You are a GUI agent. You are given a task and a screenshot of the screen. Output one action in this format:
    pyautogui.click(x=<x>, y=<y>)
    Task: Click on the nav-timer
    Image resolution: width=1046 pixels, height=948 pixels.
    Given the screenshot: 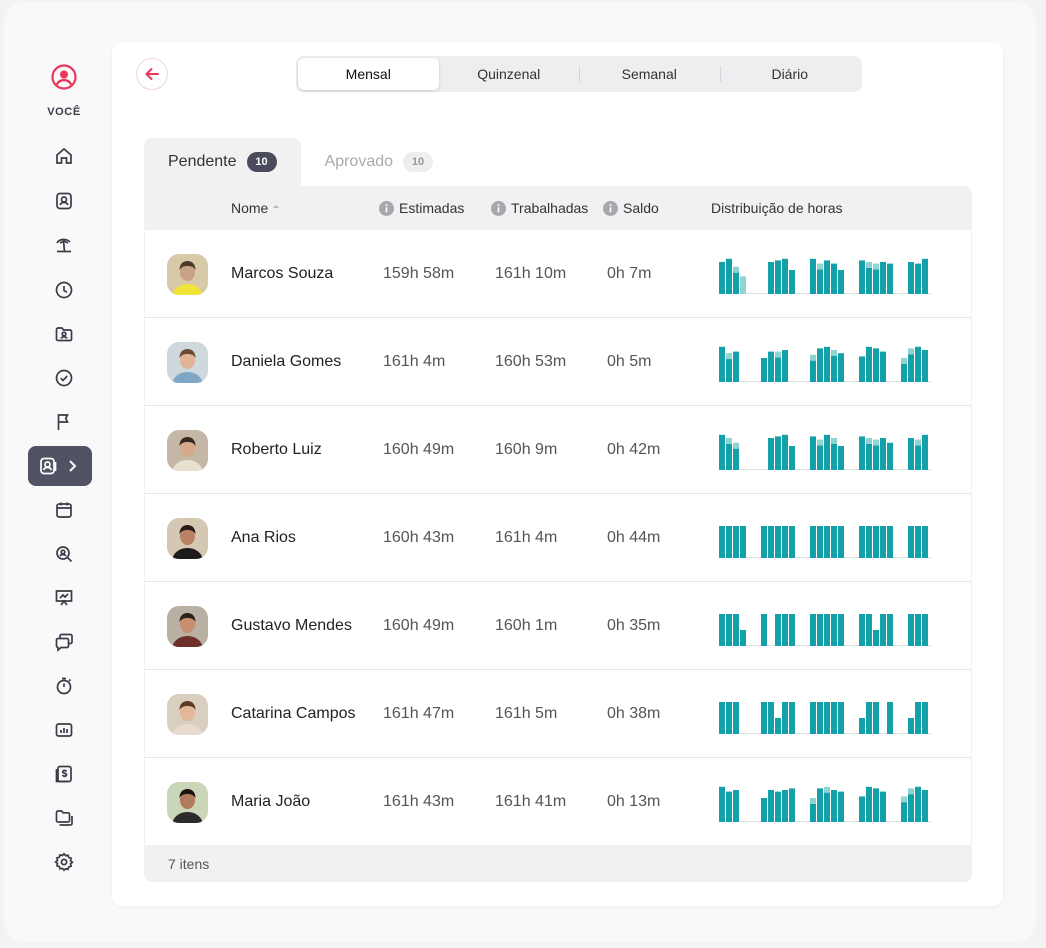 What is the action you would take?
    pyautogui.click(x=64, y=686)
    